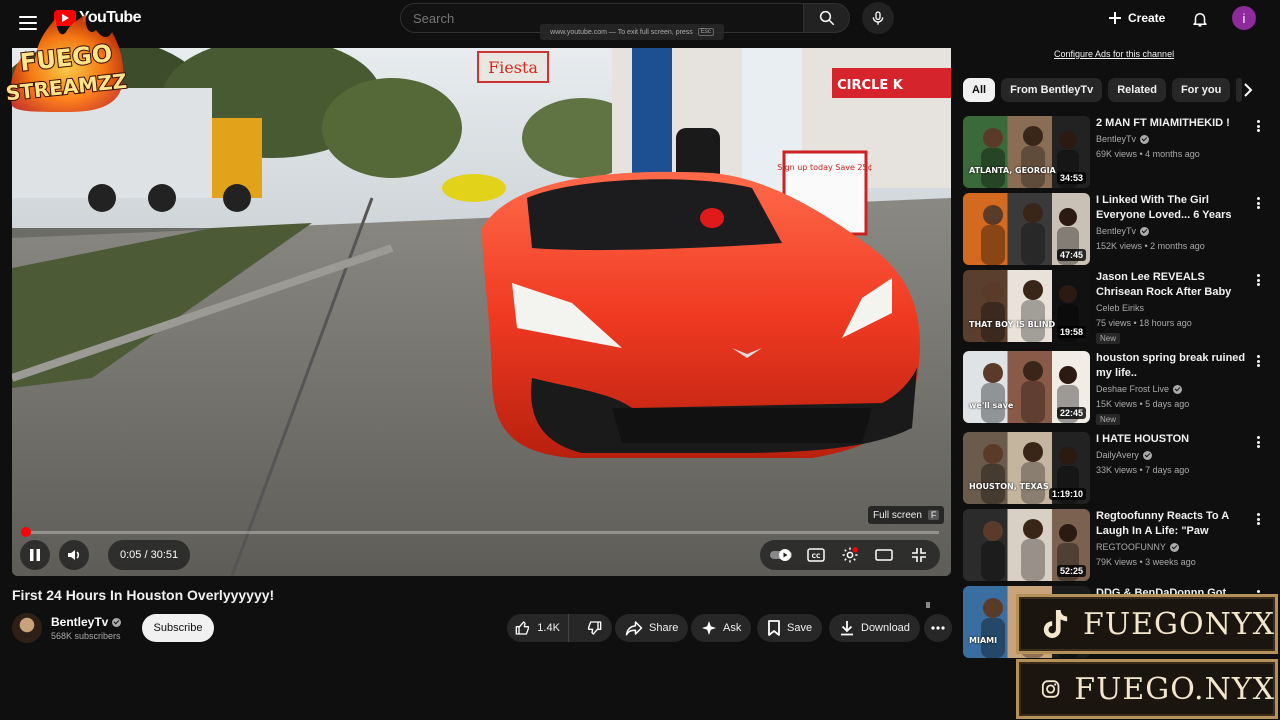 The width and height of the screenshot is (1280, 720). Describe the element at coordinates (1244, 18) in the screenshot. I see `account-avatar: i` at that location.